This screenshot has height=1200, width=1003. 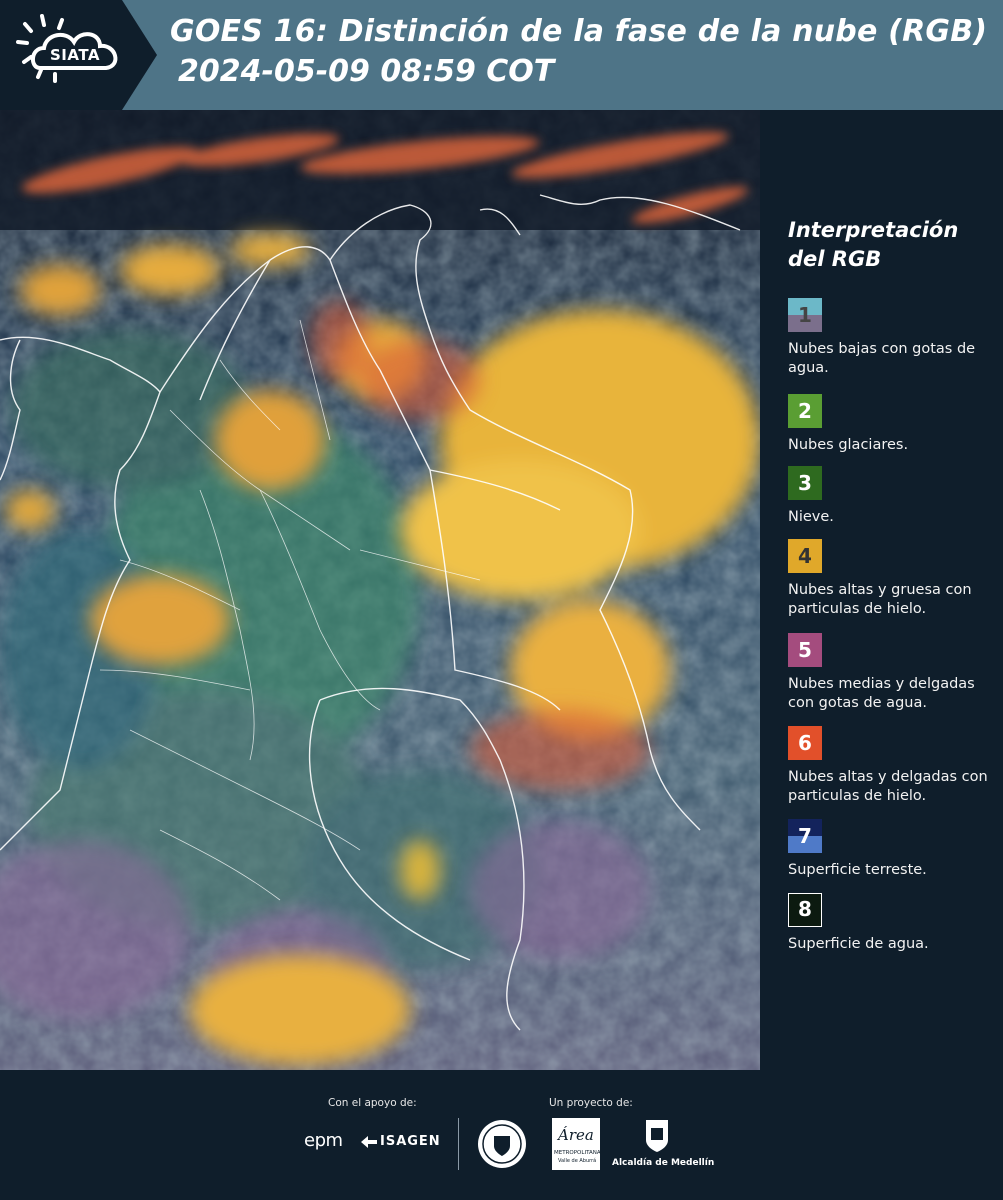 What do you see at coordinates (657, 1138) in the screenshot?
I see `medellin-shield-icon` at bounding box center [657, 1138].